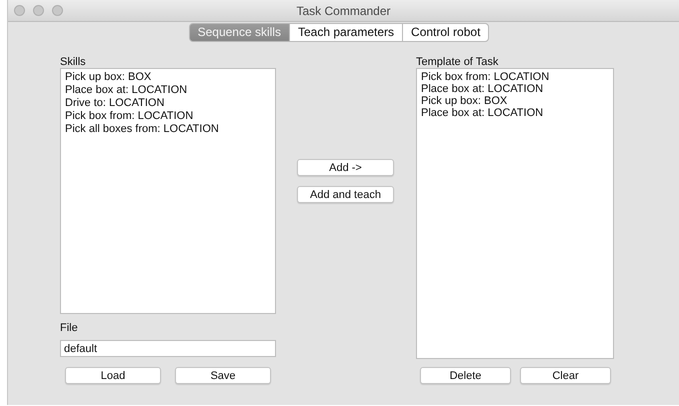  Describe the element at coordinates (168, 129) in the screenshot. I see `list-item: Pick all boxes from: LOCATION` at that location.